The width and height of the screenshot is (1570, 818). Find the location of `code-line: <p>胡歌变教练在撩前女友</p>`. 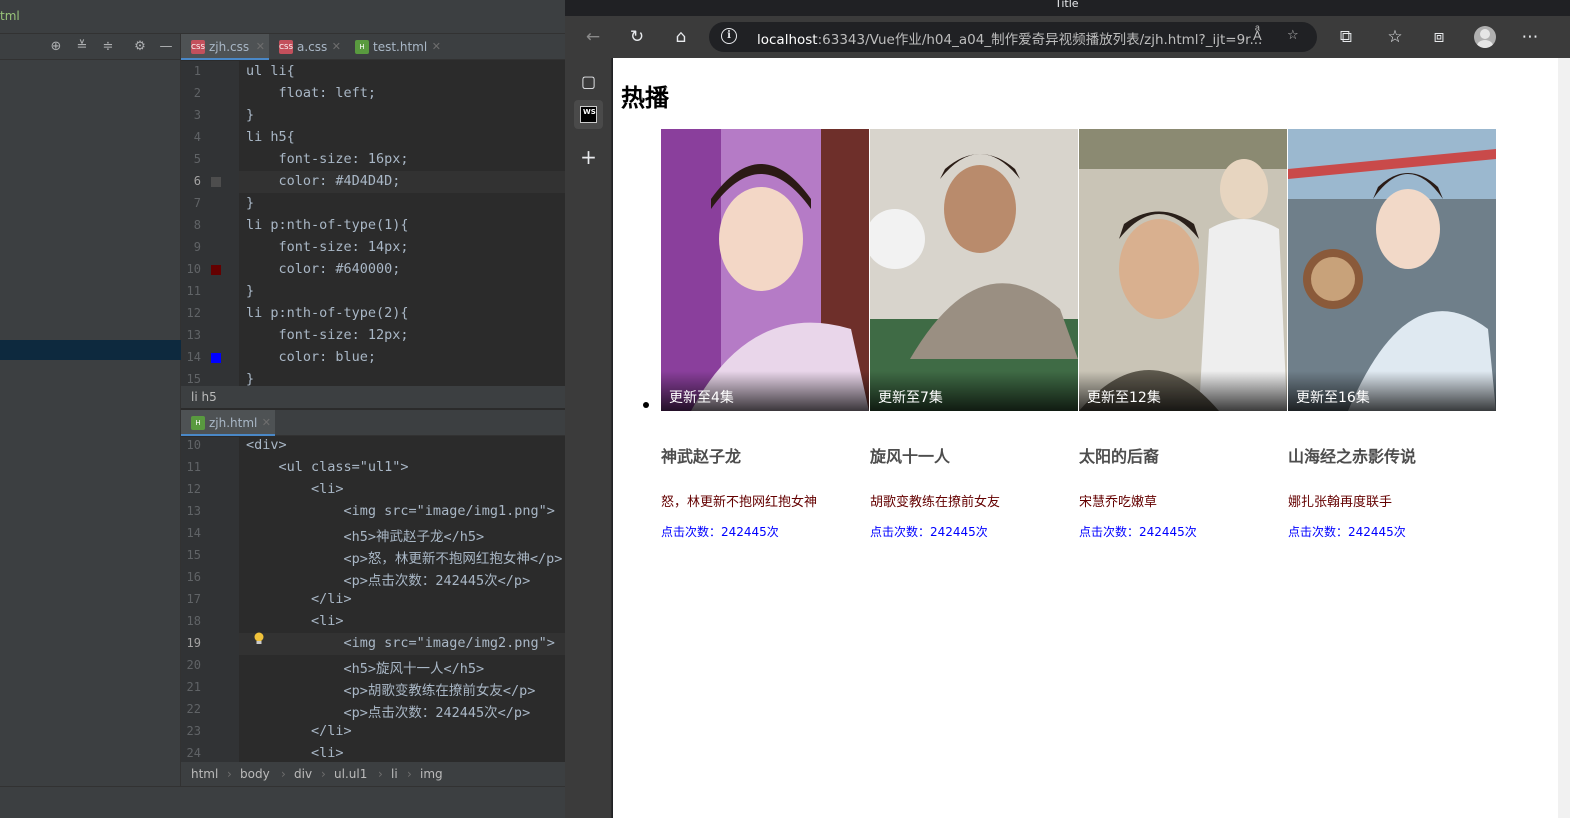

code-line: <p>胡歌变教练在撩前女友</p> is located at coordinates (391, 689).